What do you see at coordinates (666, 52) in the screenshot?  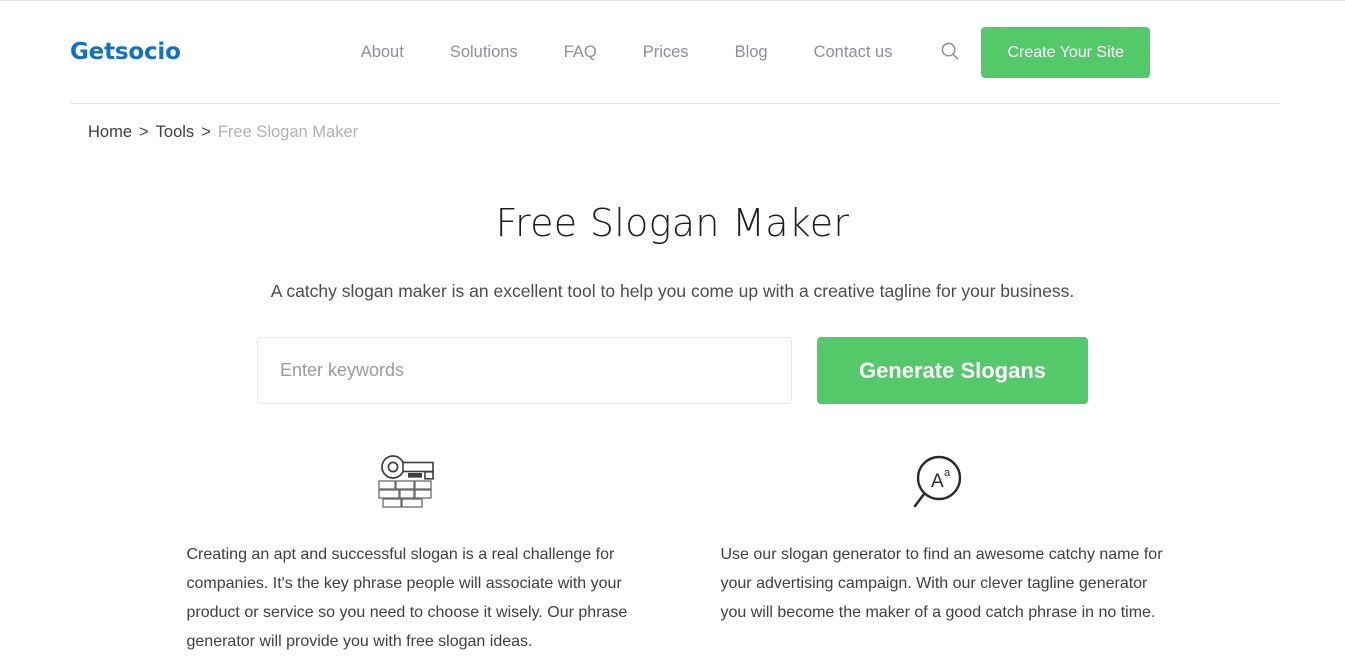 I see `nav-item-prices: Prices` at bounding box center [666, 52].